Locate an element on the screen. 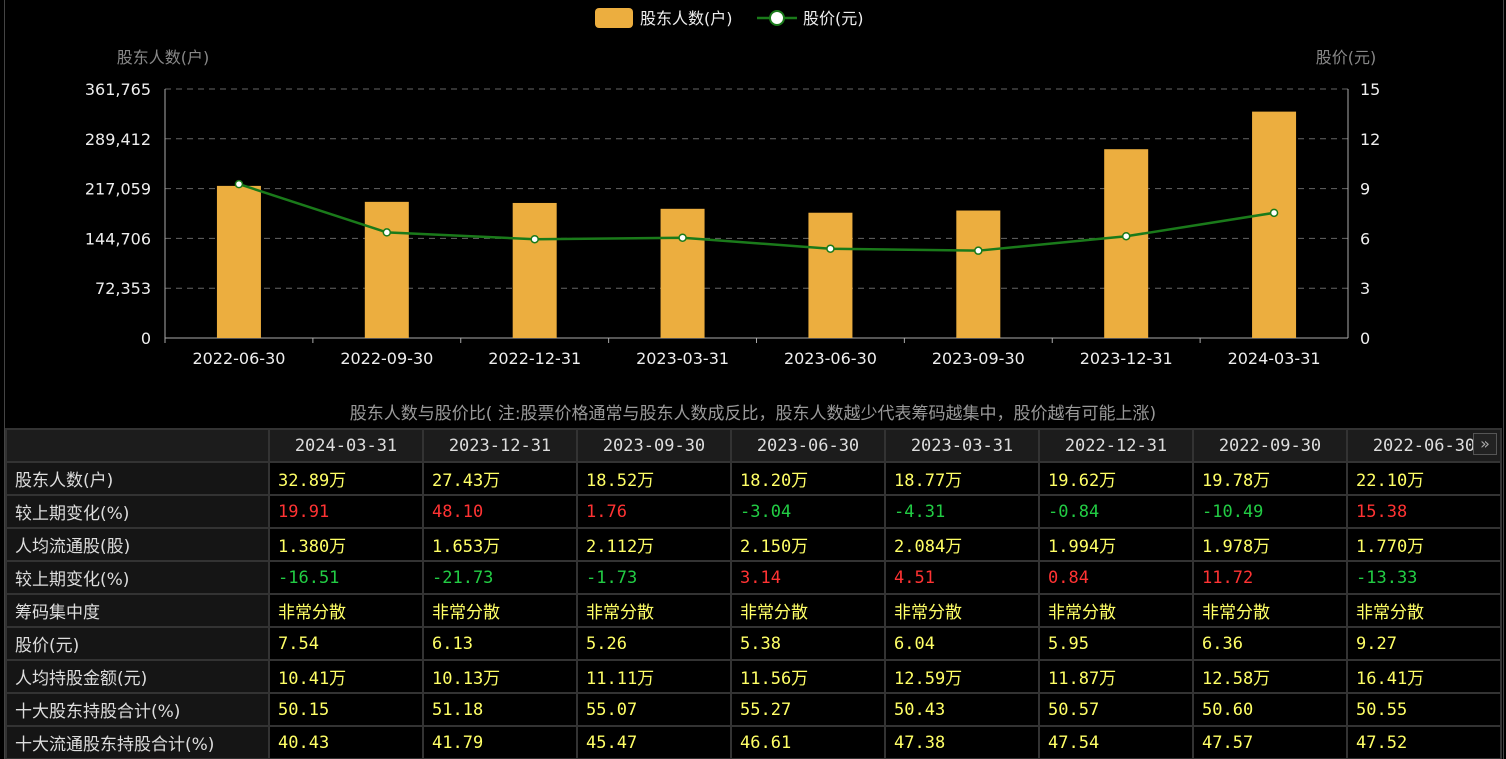  table-cell: 41.79 is located at coordinates (500, 742).